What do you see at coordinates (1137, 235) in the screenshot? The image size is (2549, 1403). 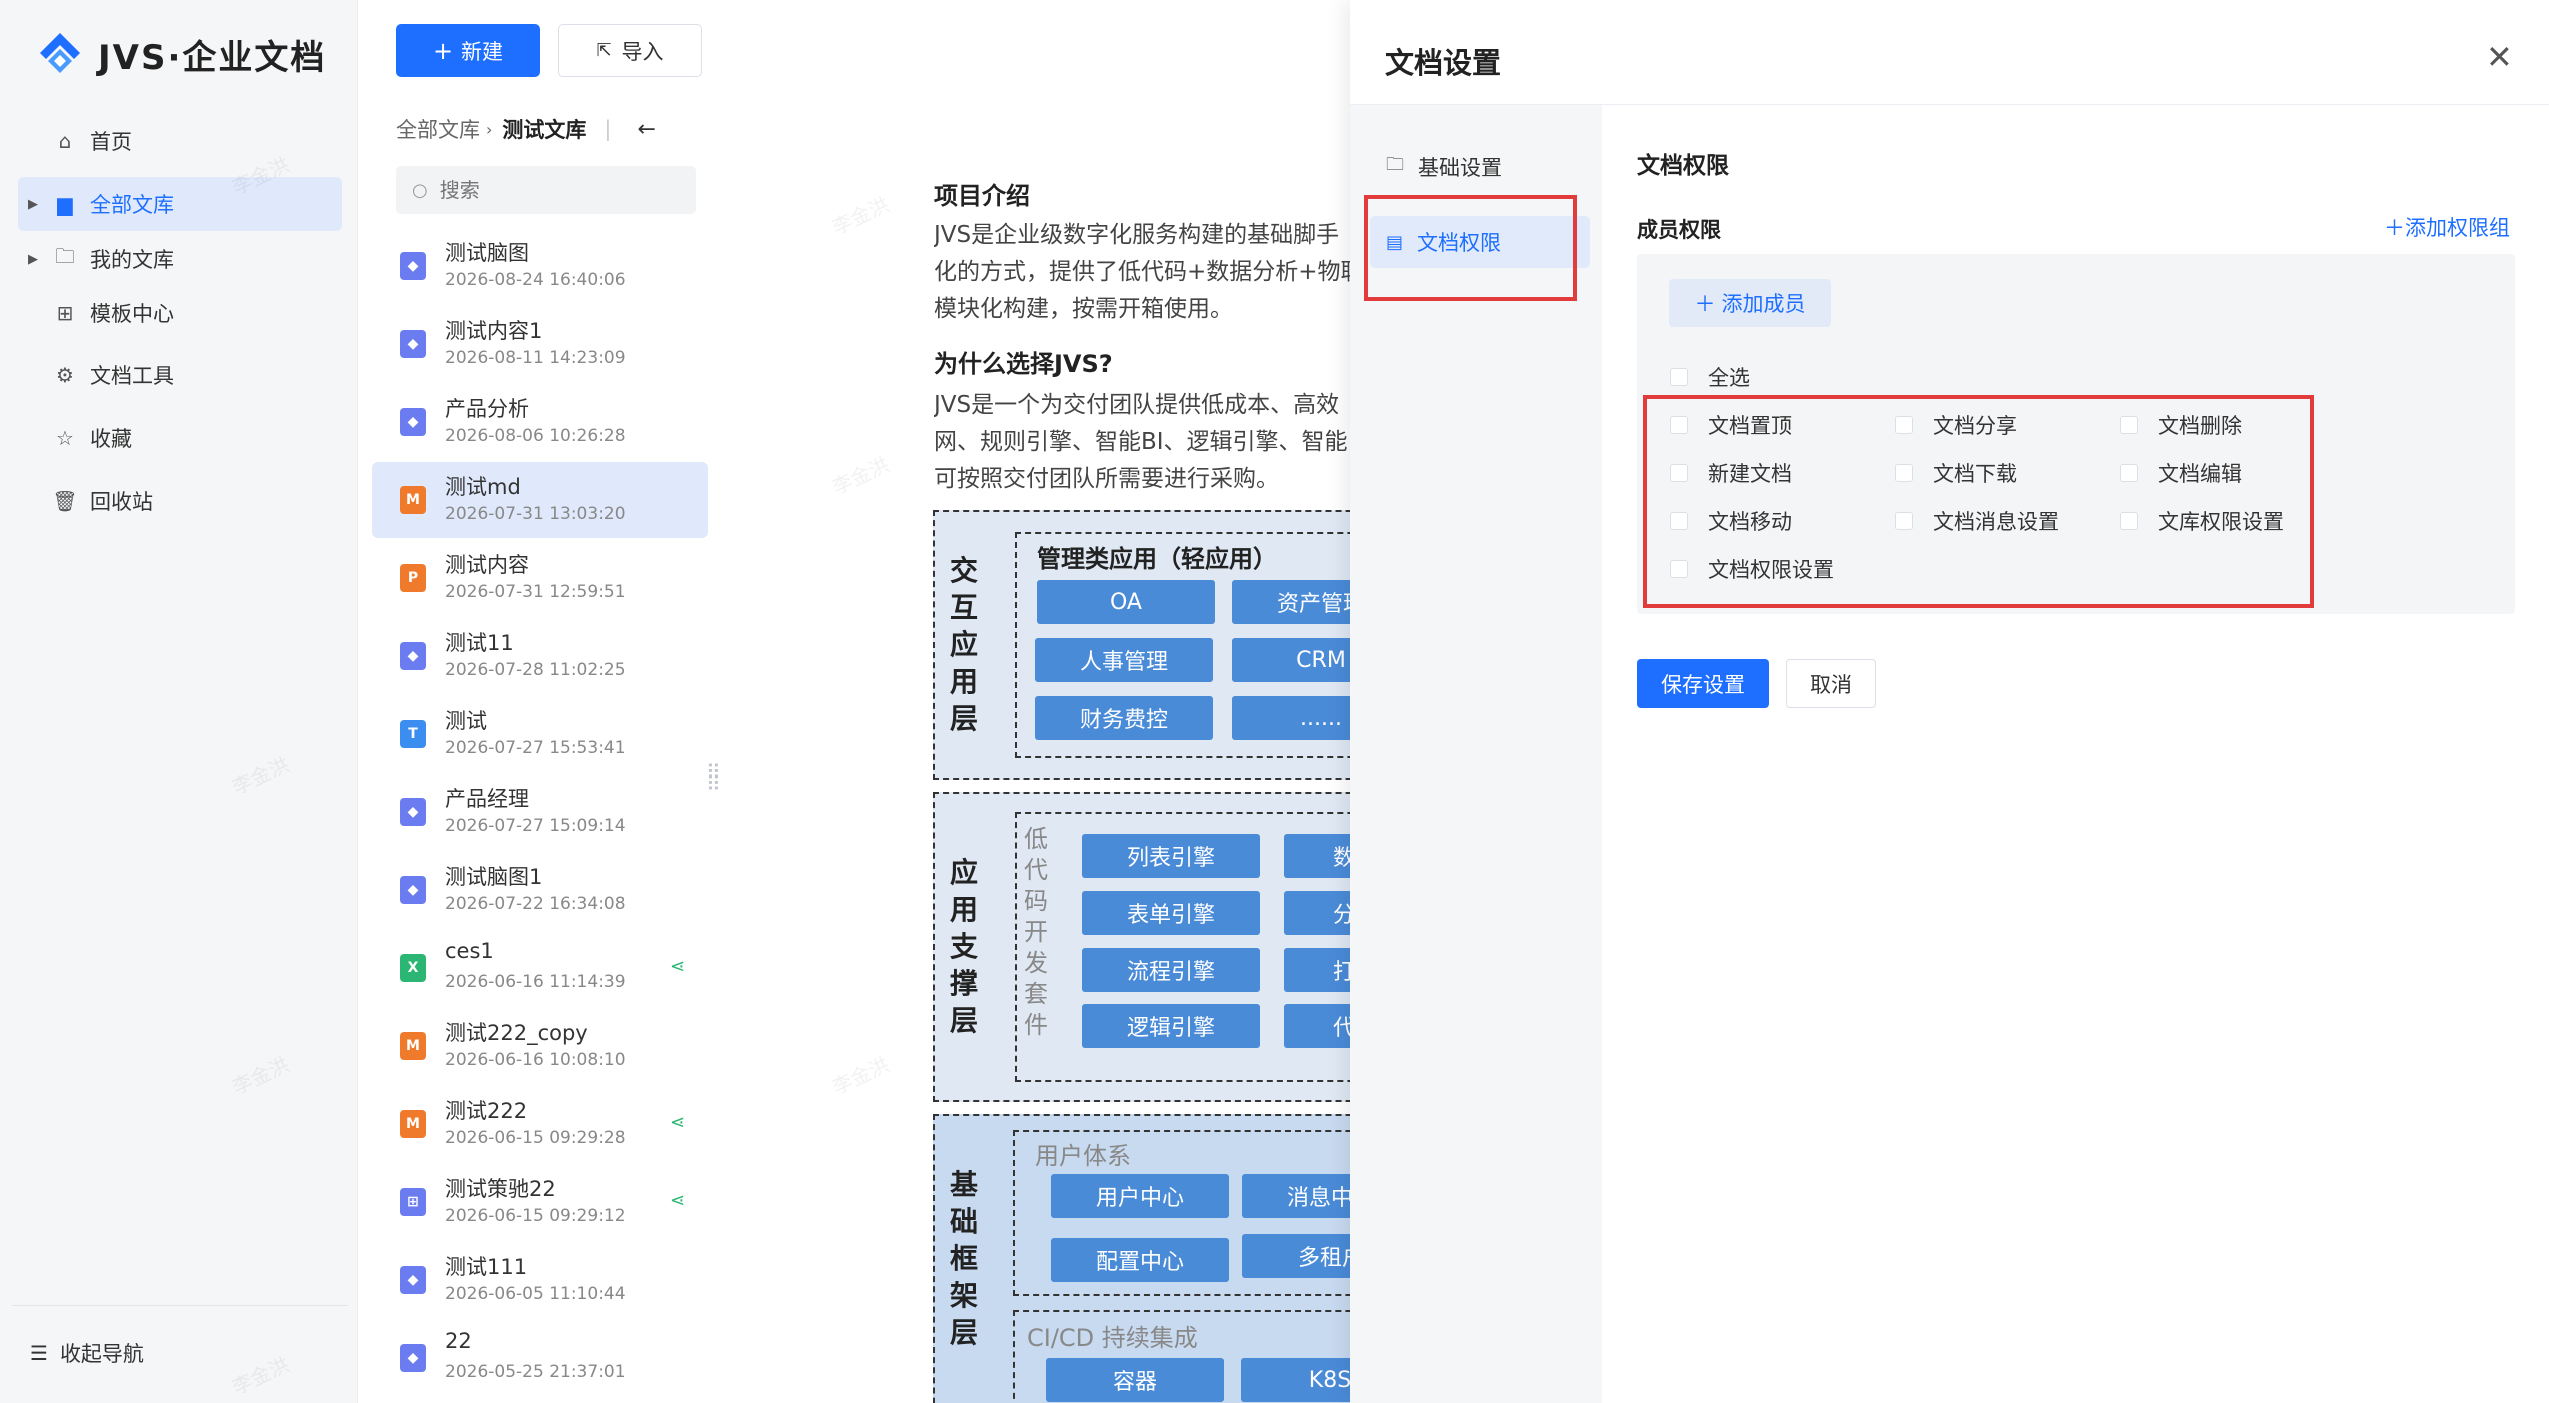 I see `doc-paragraph-line: JVS是企业级数字化服务构建的基础脚手` at bounding box center [1137, 235].